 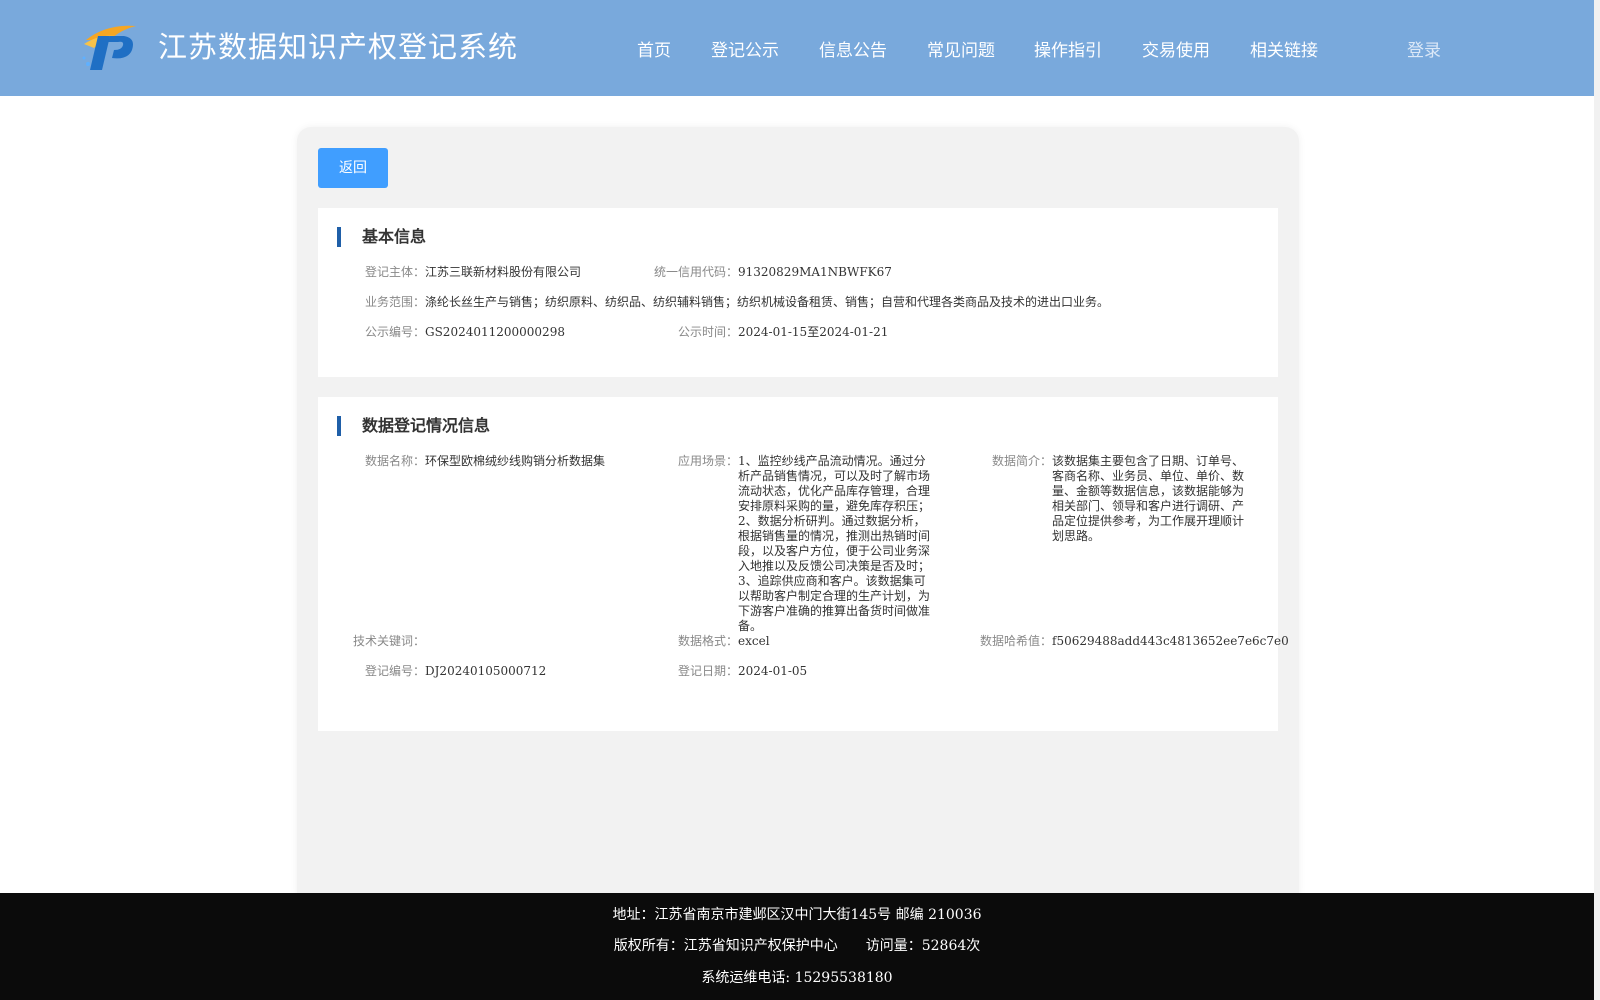 I want to click on nav-faq: 常见问题, so click(x=961, y=48).